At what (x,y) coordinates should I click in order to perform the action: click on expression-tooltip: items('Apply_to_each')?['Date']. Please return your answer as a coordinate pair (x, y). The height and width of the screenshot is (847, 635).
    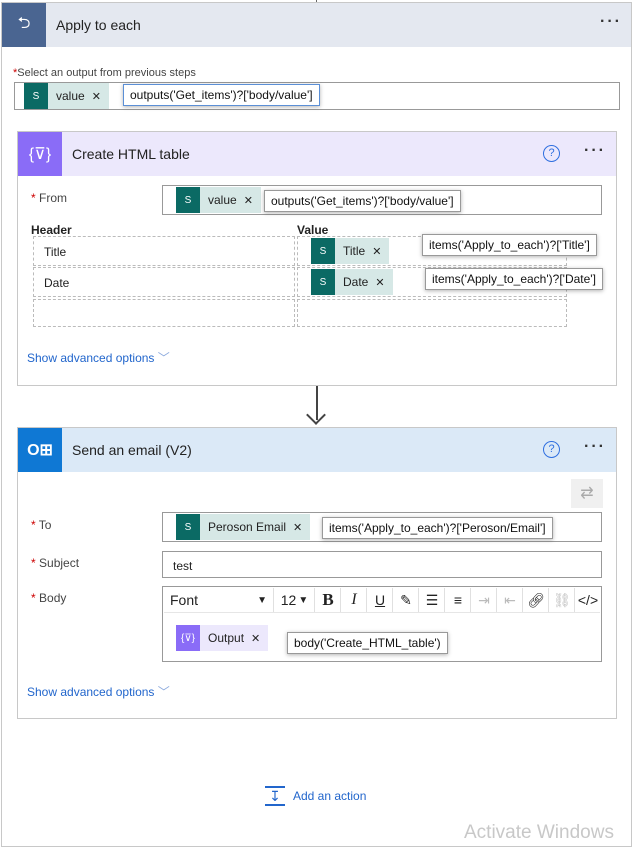
    Looking at the image, I should click on (514, 279).